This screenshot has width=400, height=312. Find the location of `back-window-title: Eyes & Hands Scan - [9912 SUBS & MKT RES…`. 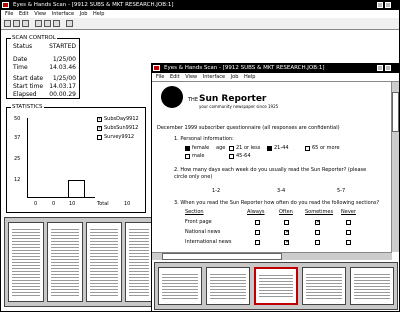

back-window-title: Eyes & Hands Scan - [9912 SUBS & MKT RES… is located at coordinates (93, 5).